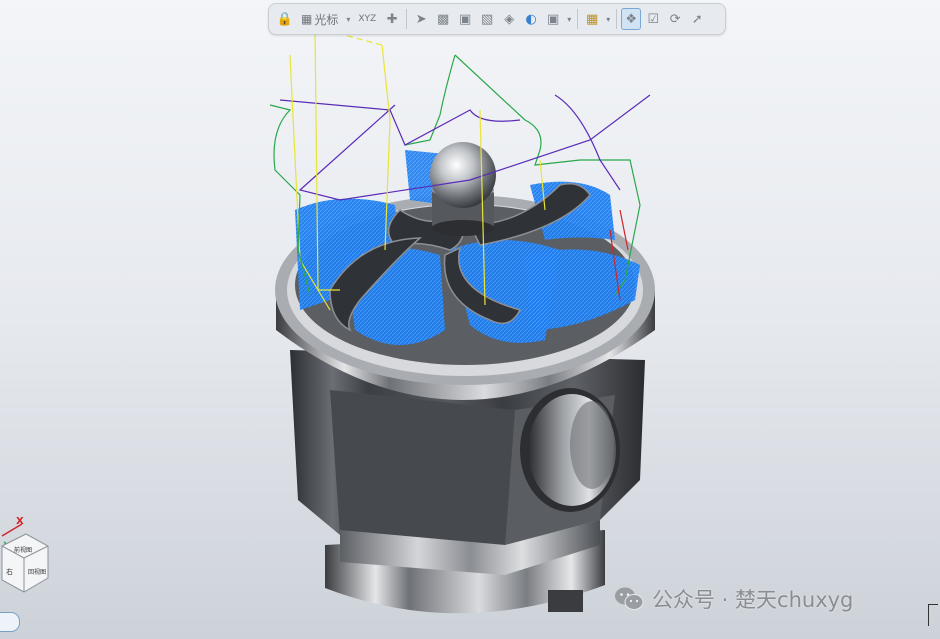  Describe the element at coordinates (592, 19) in the screenshot. I see `filter-icon: ▦` at that location.